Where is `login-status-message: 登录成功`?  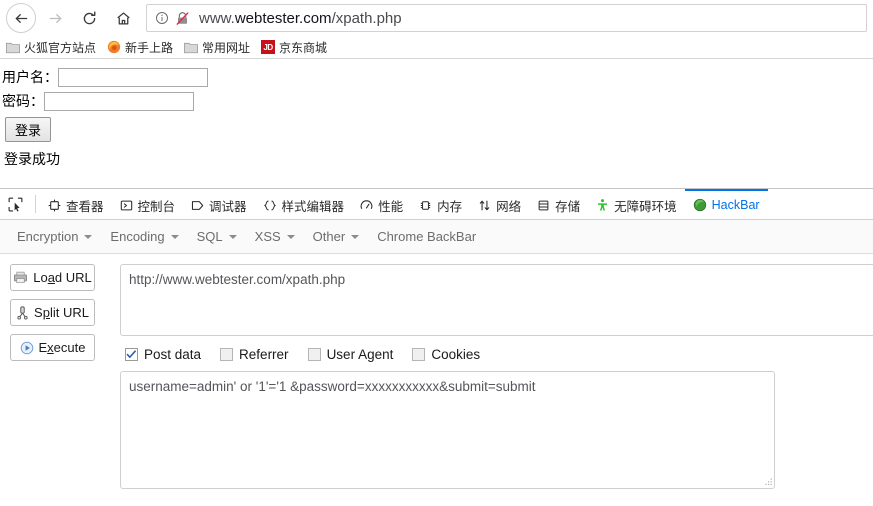 login-status-message: 登录成功 is located at coordinates (32, 159).